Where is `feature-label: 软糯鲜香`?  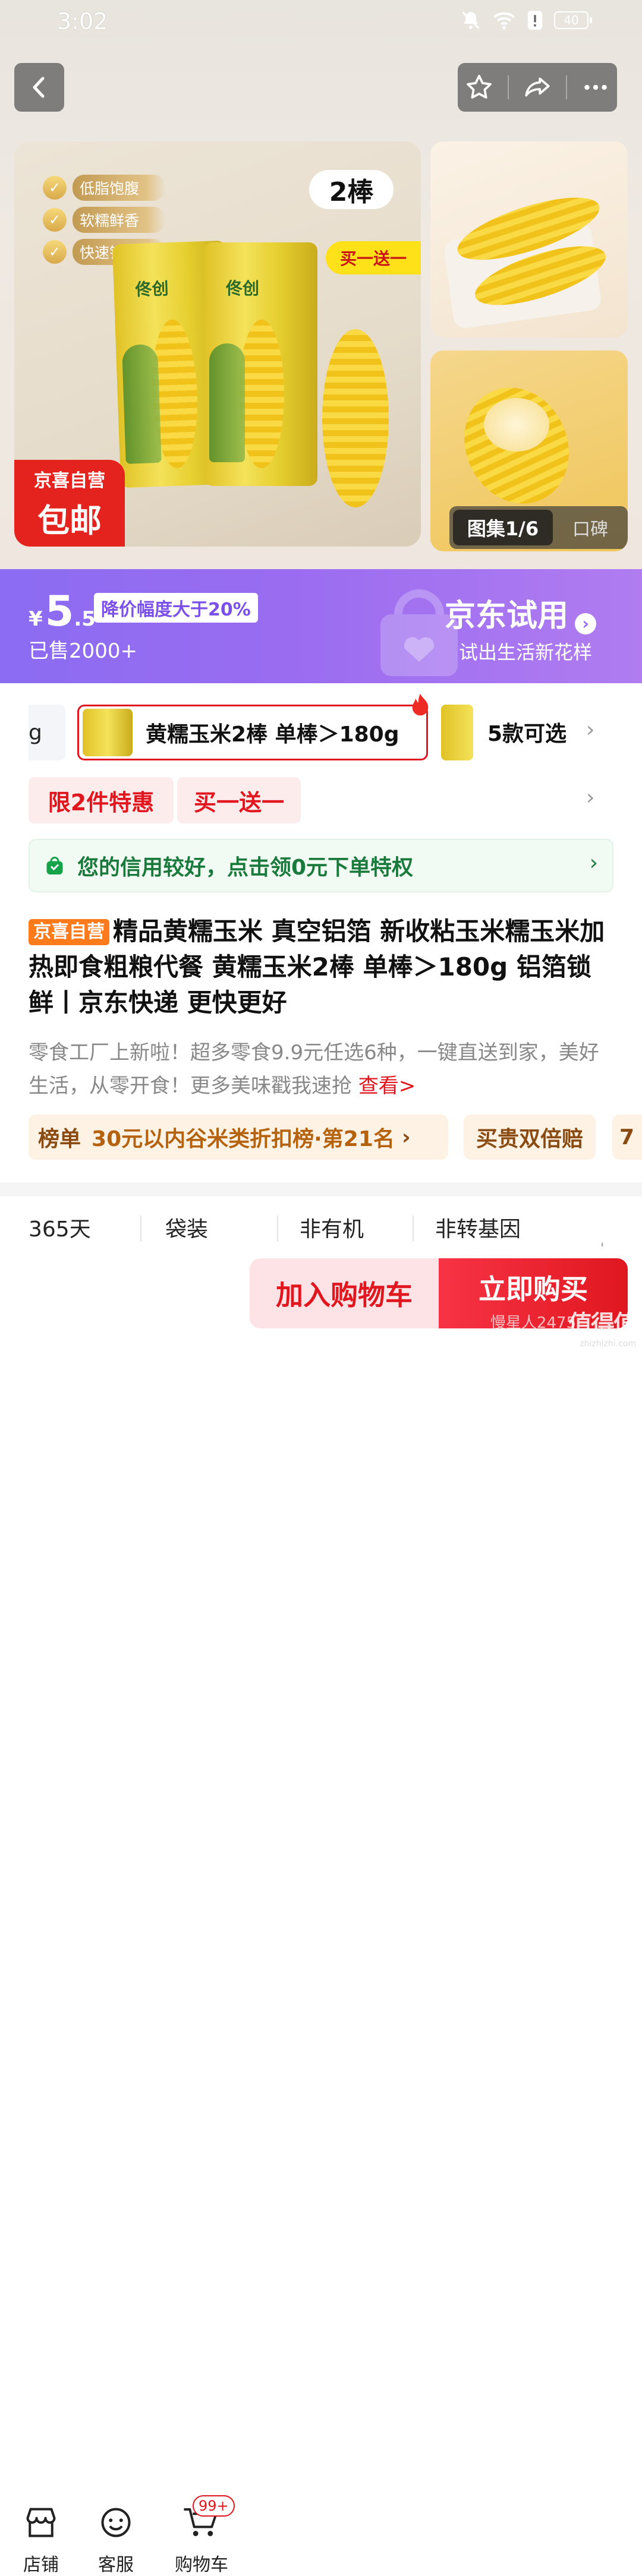
feature-label: 软糯鲜香 is located at coordinates (119, 220).